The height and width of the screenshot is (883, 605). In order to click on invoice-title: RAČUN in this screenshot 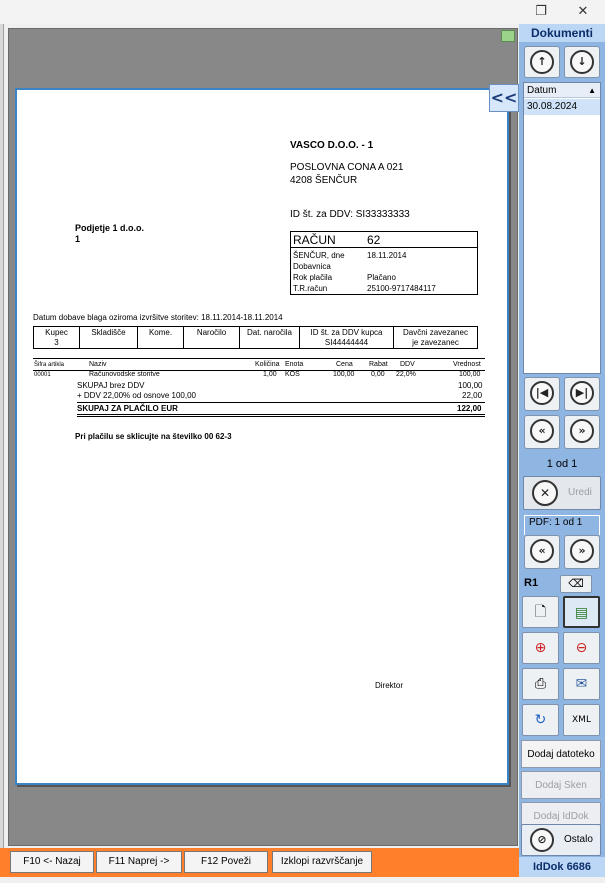, I will do `click(314, 240)`.